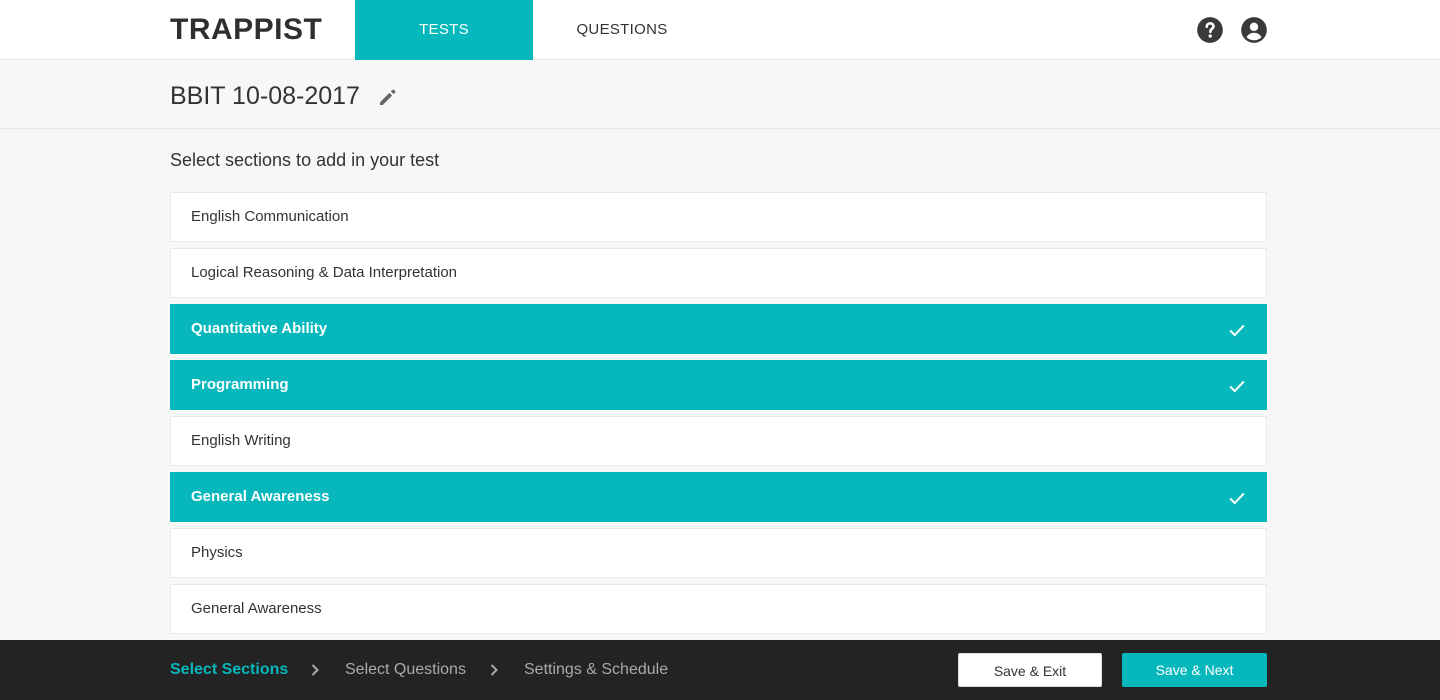 Image resolution: width=1440 pixels, height=700 pixels. Describe the element at coordinates (324, 272) in the screenshot. I see `section-label: Logical Reasoning & Data Interpretation` at that location.